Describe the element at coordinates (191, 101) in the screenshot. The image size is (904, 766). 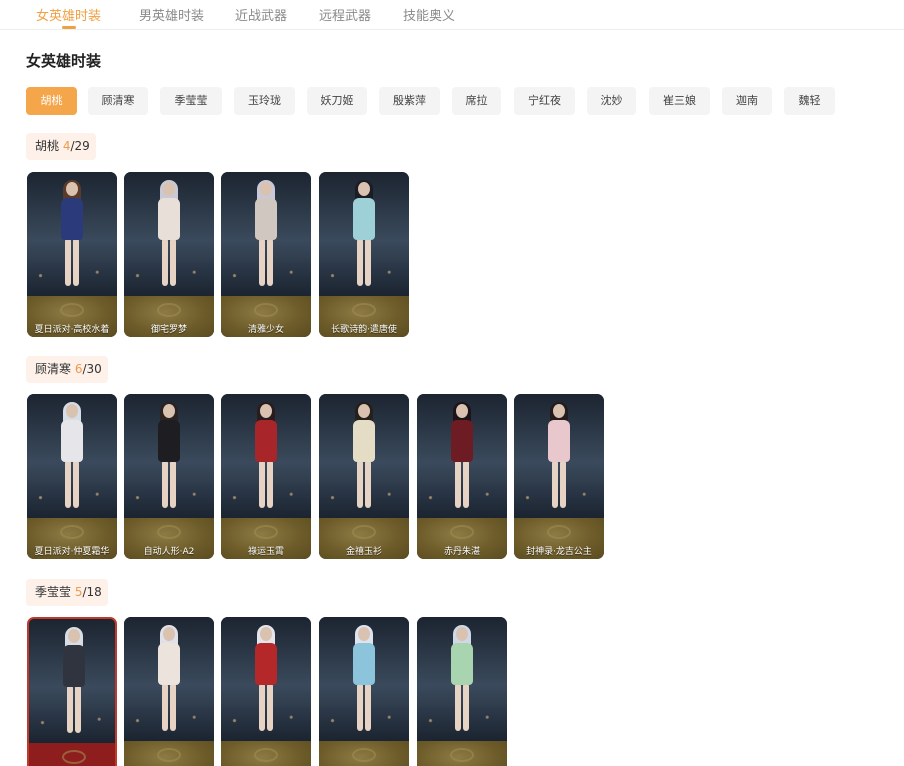
I see `hero-chip: 季莹莹` at that location.